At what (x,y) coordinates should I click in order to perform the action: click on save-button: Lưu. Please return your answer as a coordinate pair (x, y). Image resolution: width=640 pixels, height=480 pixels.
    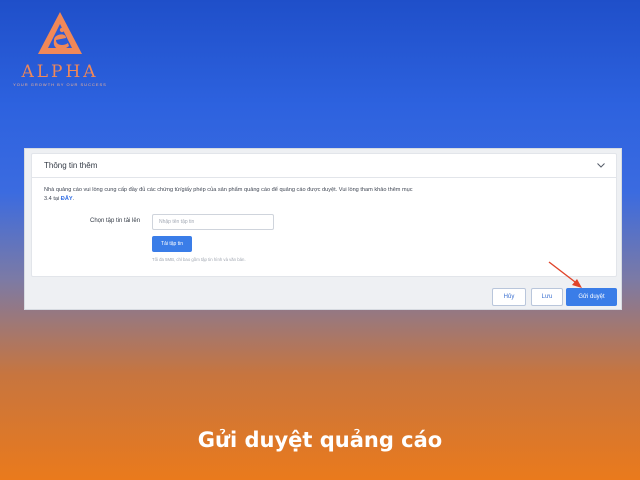
    Looking at the image, I should click on (547, 297).